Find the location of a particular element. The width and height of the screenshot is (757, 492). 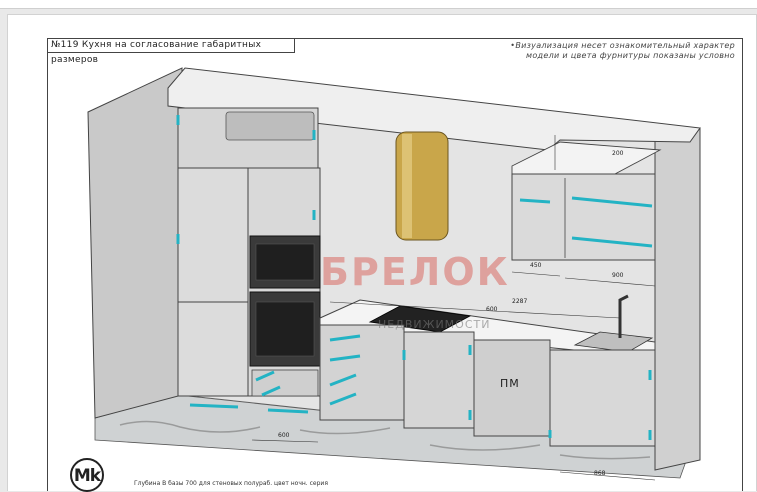

dim-label: 200 is located at coordinates (618, 153).